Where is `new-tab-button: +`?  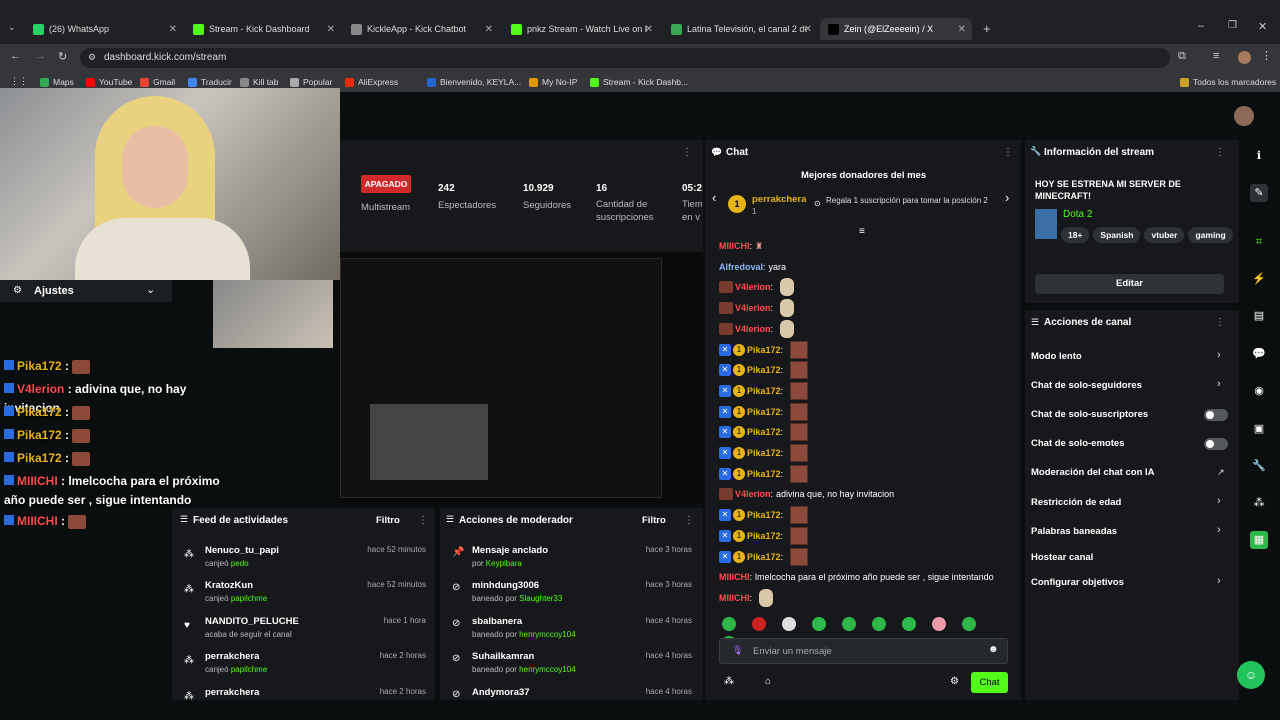 new-tab-button: + is located at coordinates (987, 28).